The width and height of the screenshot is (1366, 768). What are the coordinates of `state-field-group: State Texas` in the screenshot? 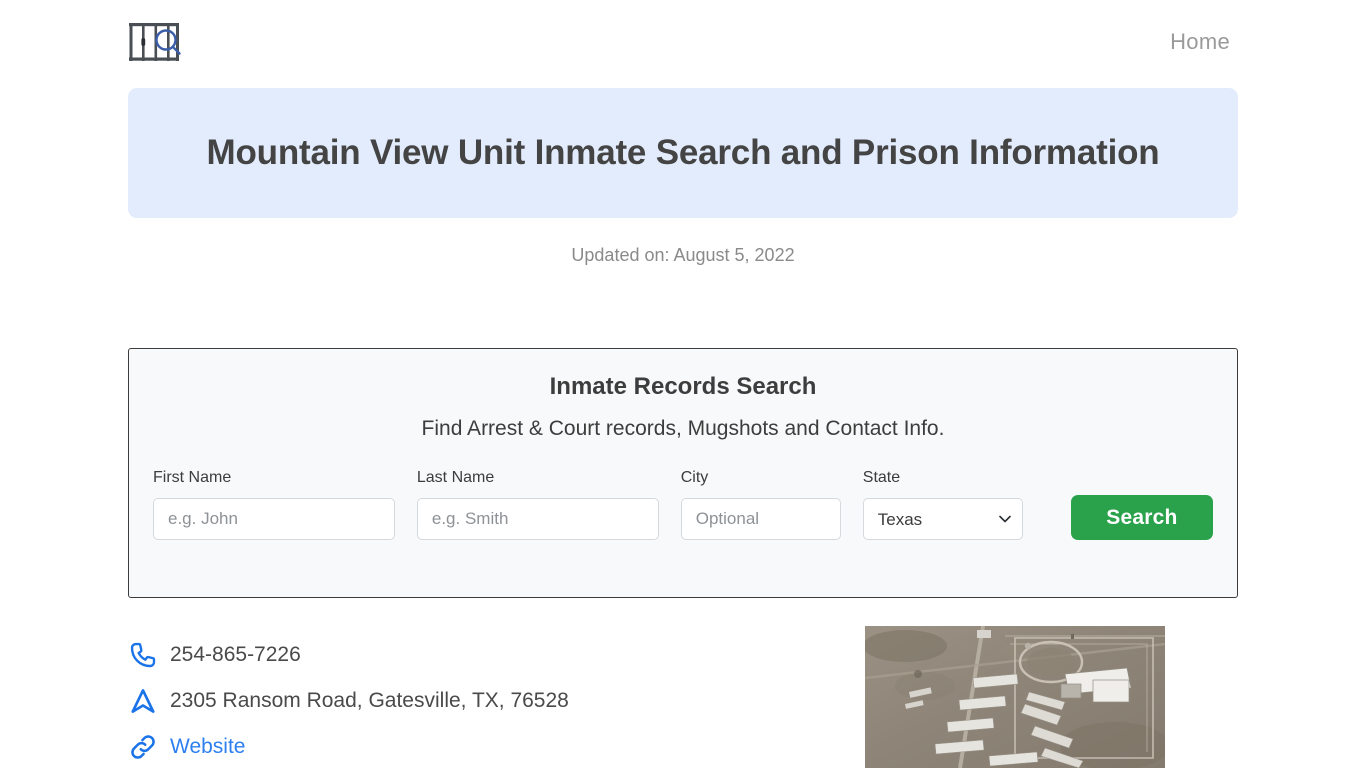 It's located at (942, 504).